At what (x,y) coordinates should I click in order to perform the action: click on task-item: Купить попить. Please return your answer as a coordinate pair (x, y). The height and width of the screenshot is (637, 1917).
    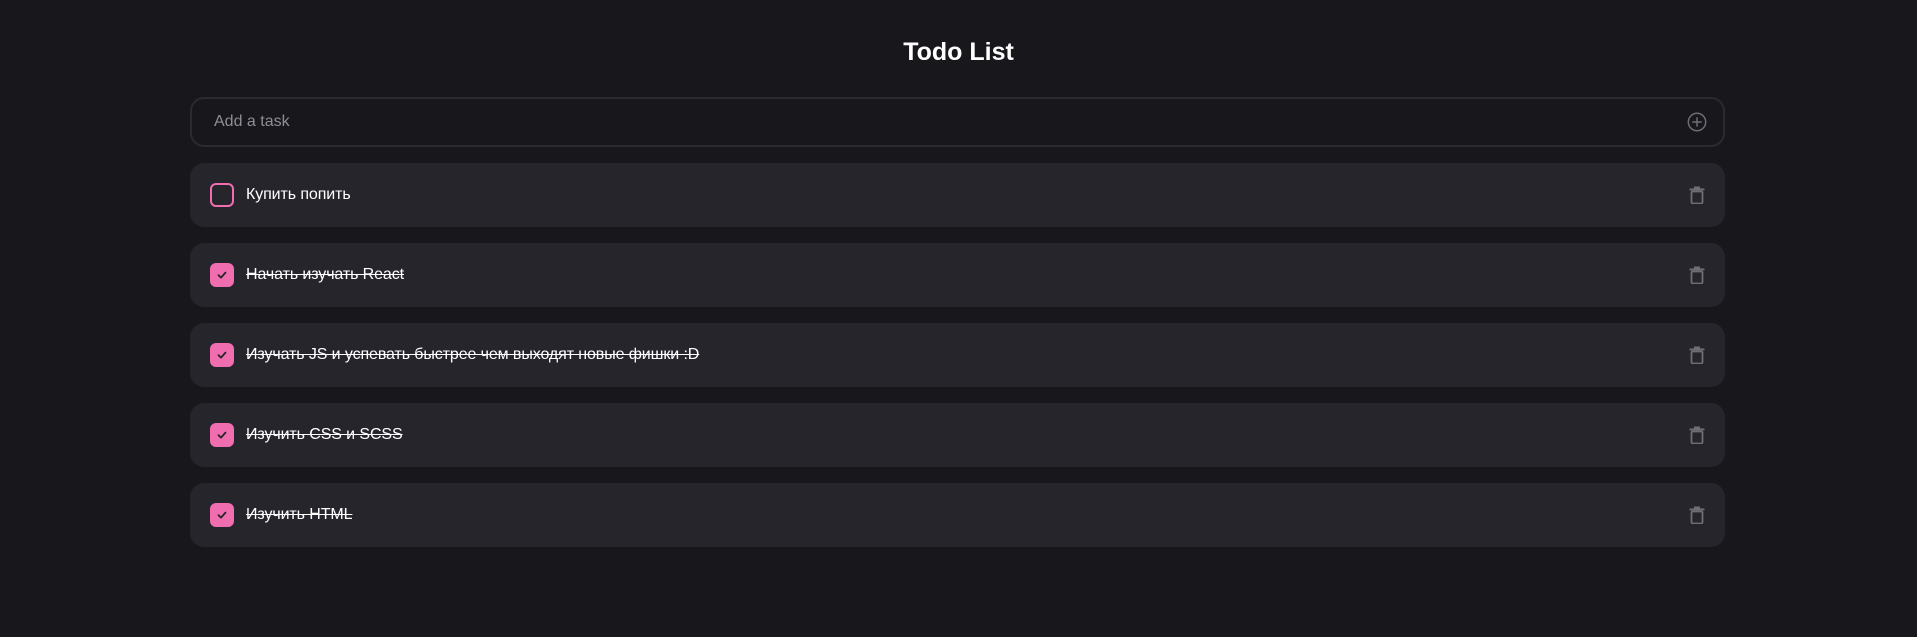
    Looking at the image, I should click on (957, 195).